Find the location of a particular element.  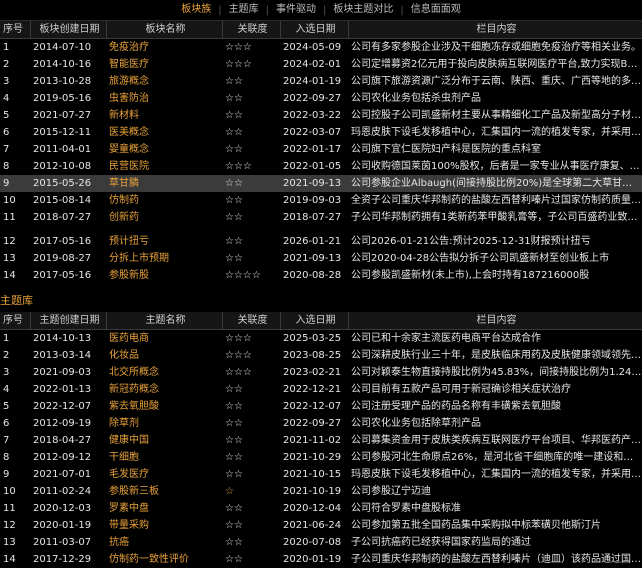

row-name: 仿制药 is located at coordinates (164, 200).